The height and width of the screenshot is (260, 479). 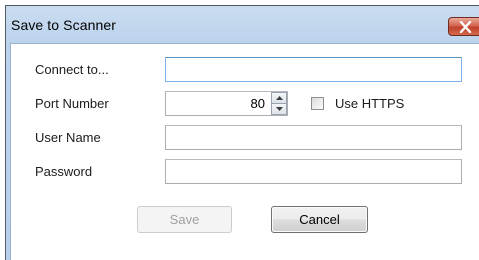 What do you see at coordinates (313, 171) in the screenshot?
I see `password-input` at bounding box center [313, 171].